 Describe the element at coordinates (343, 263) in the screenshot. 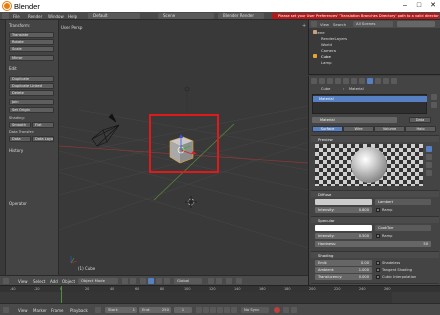

I see `emit-field: Emit: 0.00` at that location.